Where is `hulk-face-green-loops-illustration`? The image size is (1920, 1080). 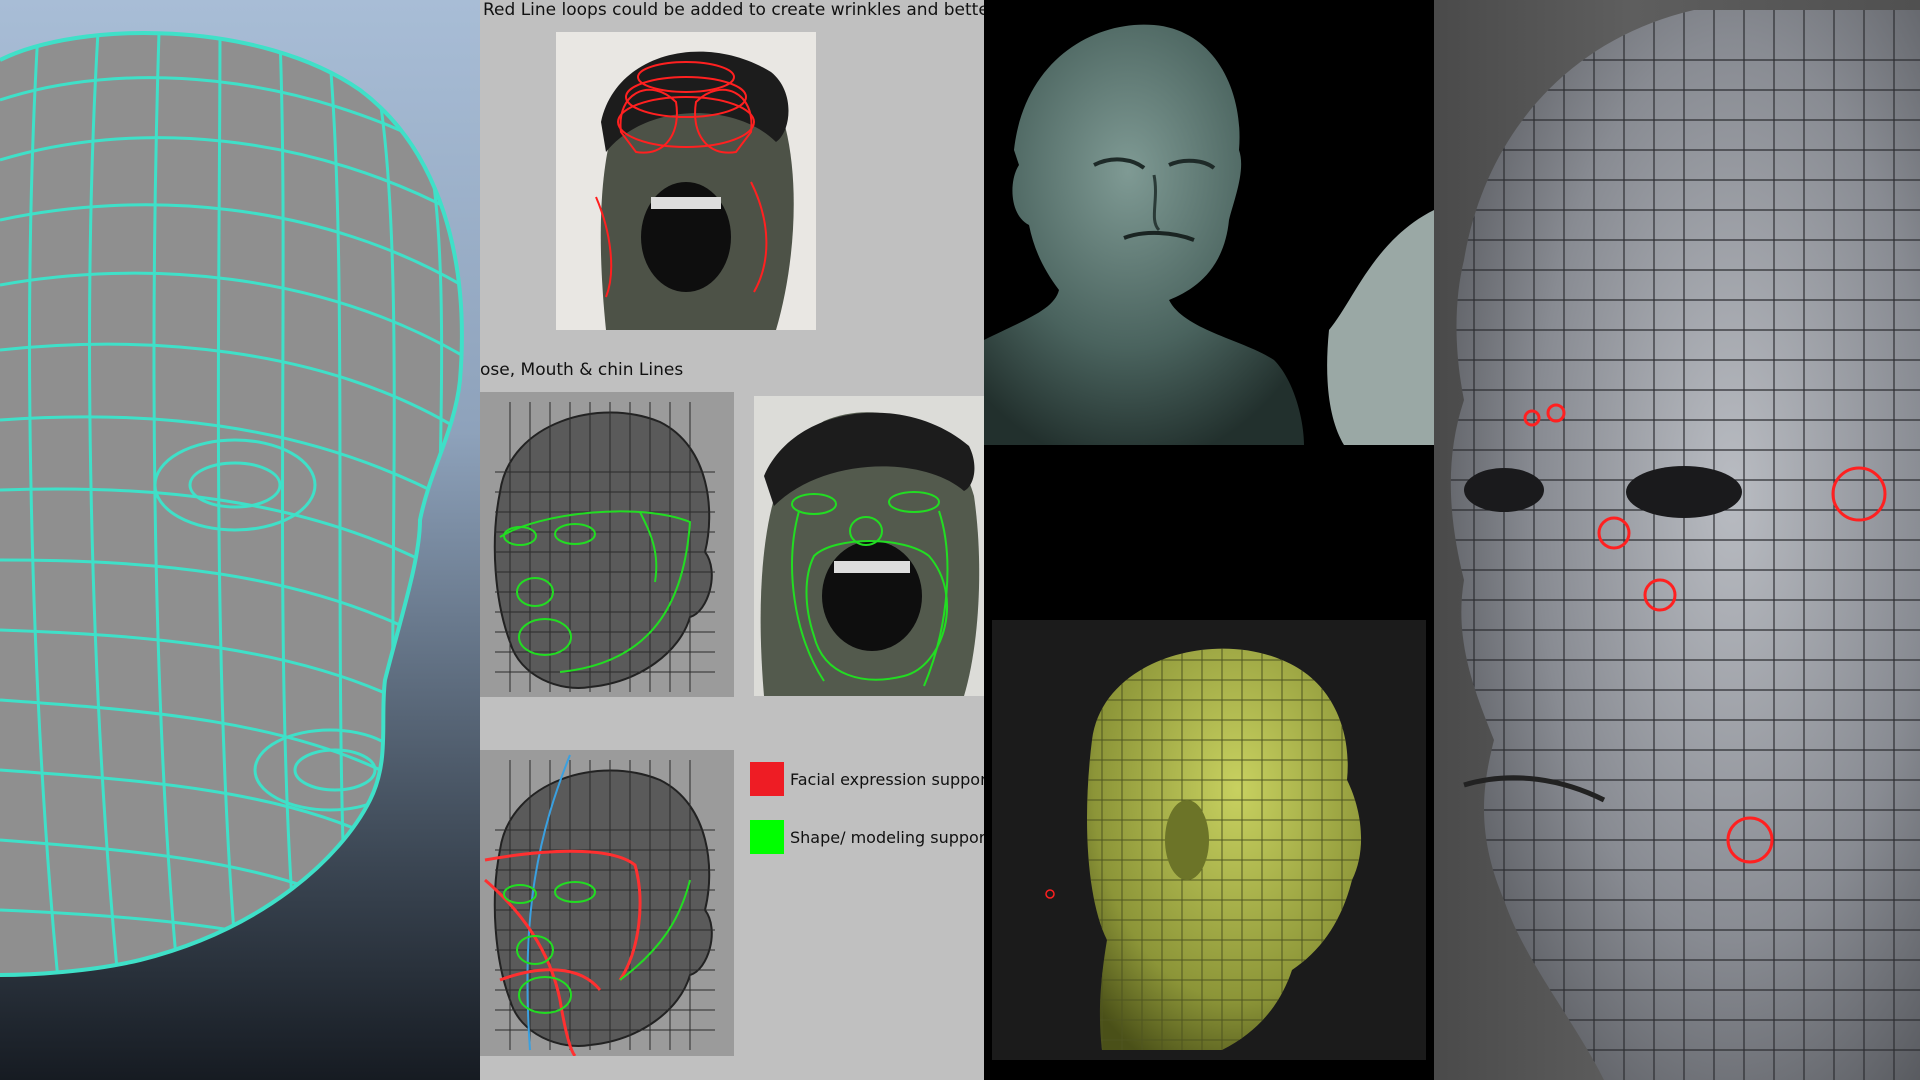 hulk-face-green-loops-illustration is located at coordinates (869, 546).